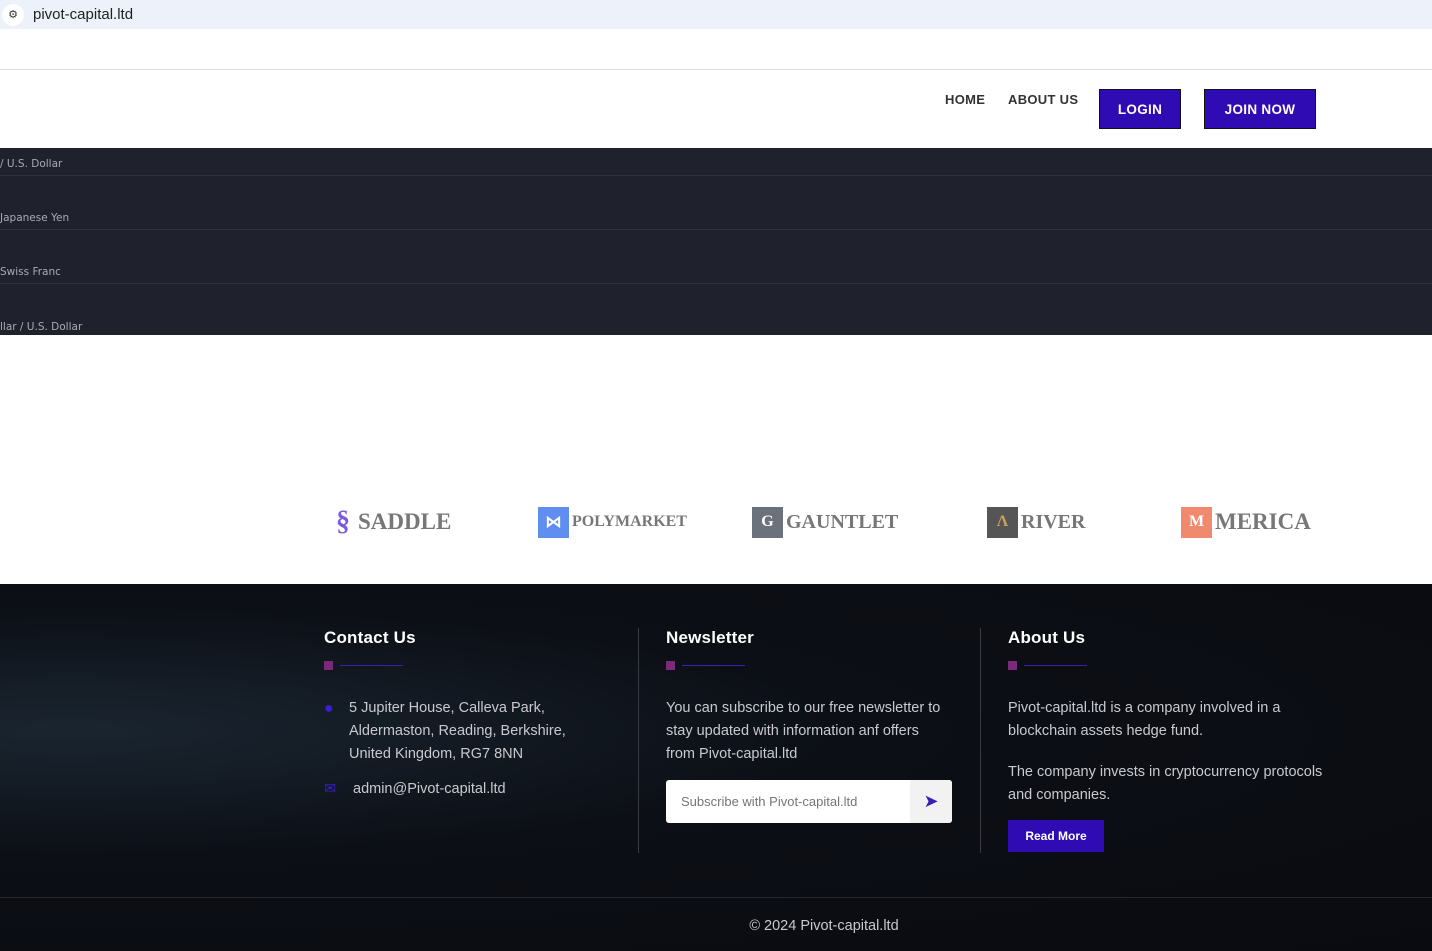  I want to click on river-icon: Λ, so click(1002, 522).